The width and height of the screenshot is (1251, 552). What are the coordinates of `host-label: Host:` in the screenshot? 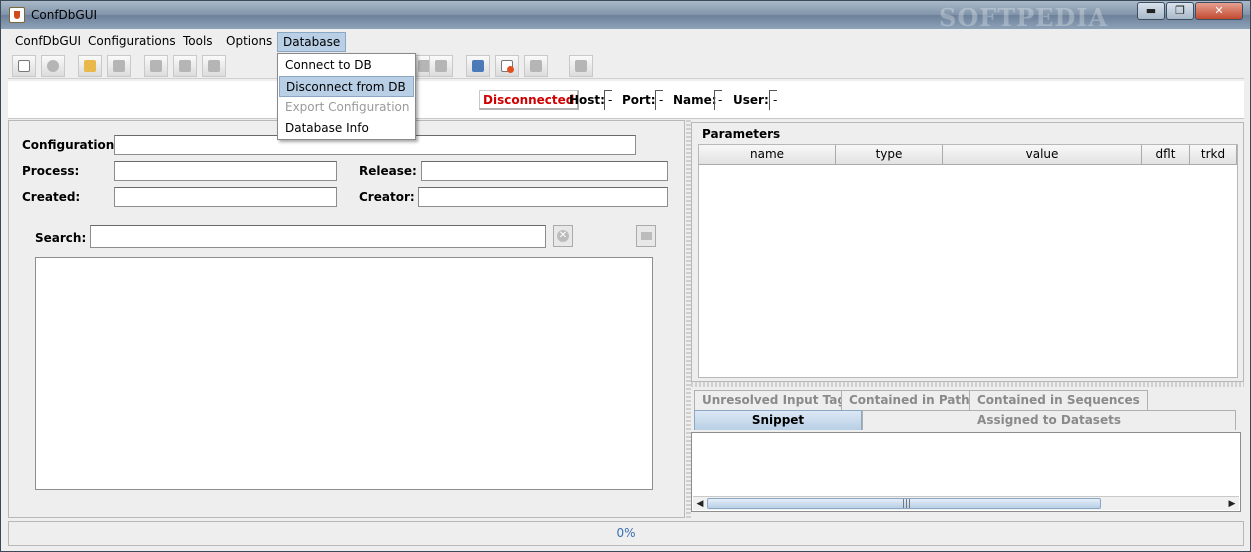 It's located at (587, 100).